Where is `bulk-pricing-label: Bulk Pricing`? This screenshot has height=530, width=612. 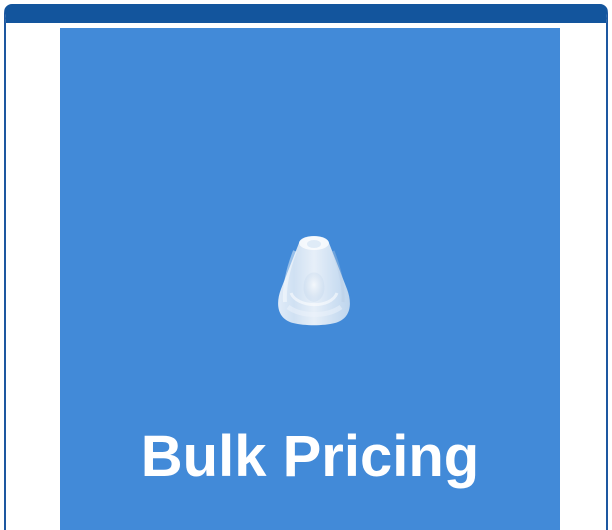 bulk-pricing-label: Bulk Pricing is located at coordinates (310, 456).